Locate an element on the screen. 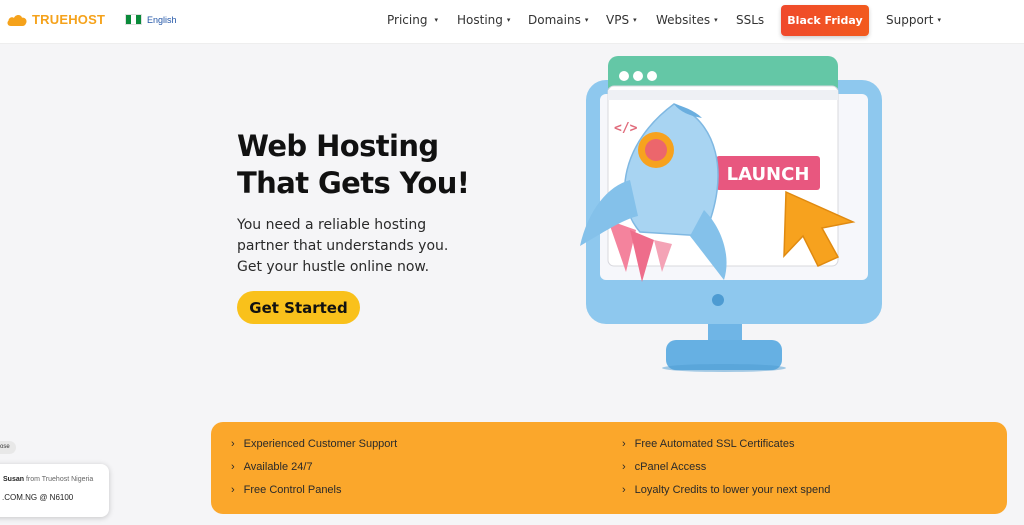 This screenshot has width=1024, height=525. nav-pricing: Pricing ▾ is located at coordinates (412, 20).